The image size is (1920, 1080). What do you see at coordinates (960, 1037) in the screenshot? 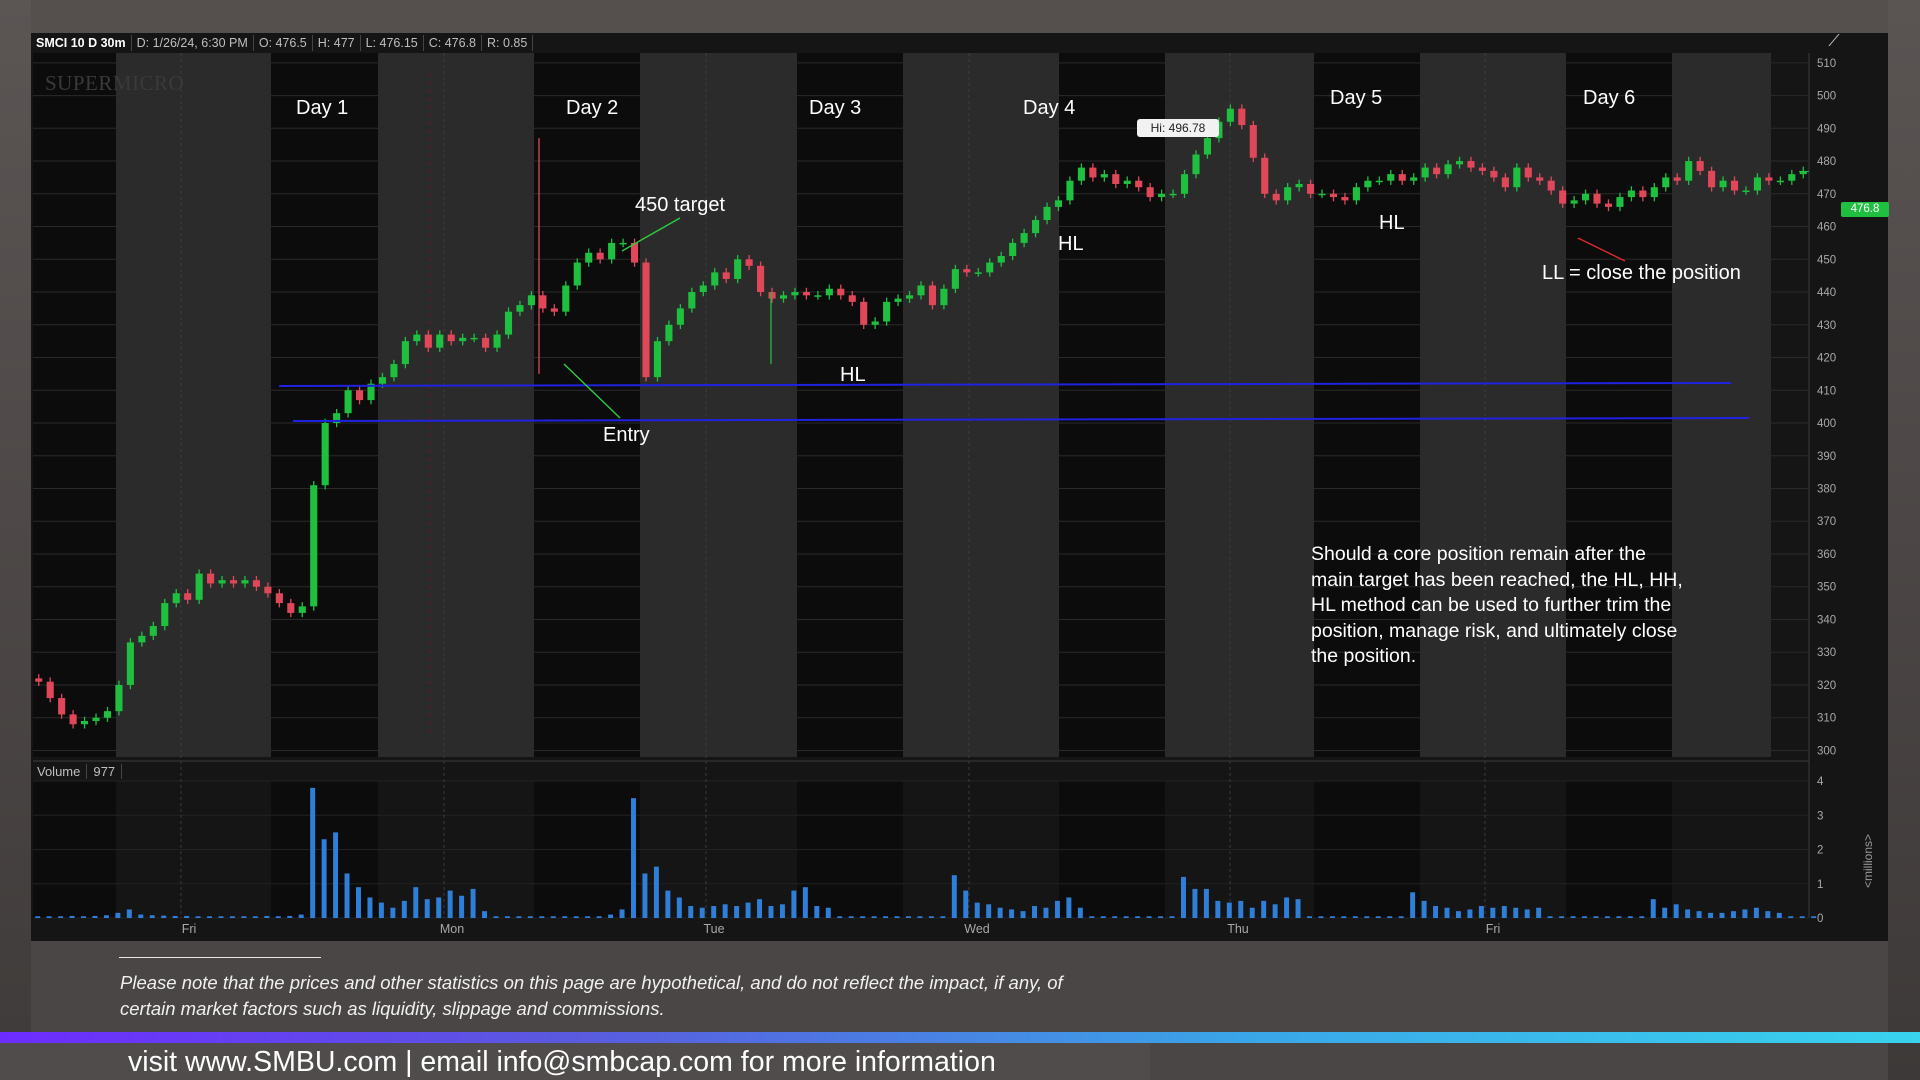
I see `gradient-bar` at bounding box center [960, 1037].